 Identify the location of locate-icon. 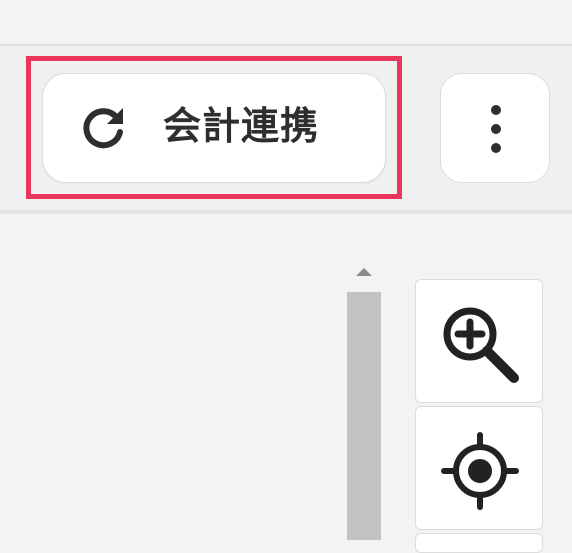
(480, 471).